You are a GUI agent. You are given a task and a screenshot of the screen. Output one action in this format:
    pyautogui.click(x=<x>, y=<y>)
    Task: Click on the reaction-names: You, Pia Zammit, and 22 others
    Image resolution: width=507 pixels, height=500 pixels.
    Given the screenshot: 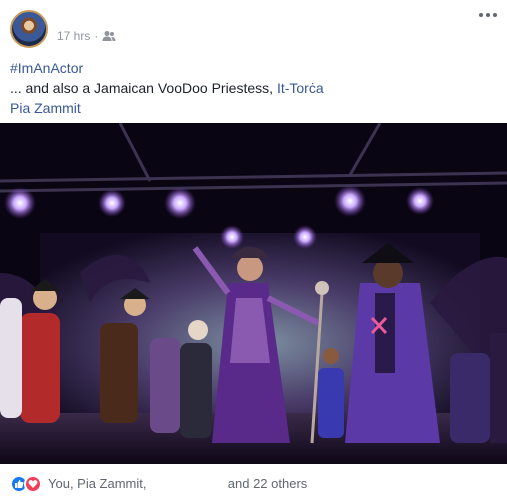 What is the action you would take?
    pyautogui.click(x=177, y=484)
    